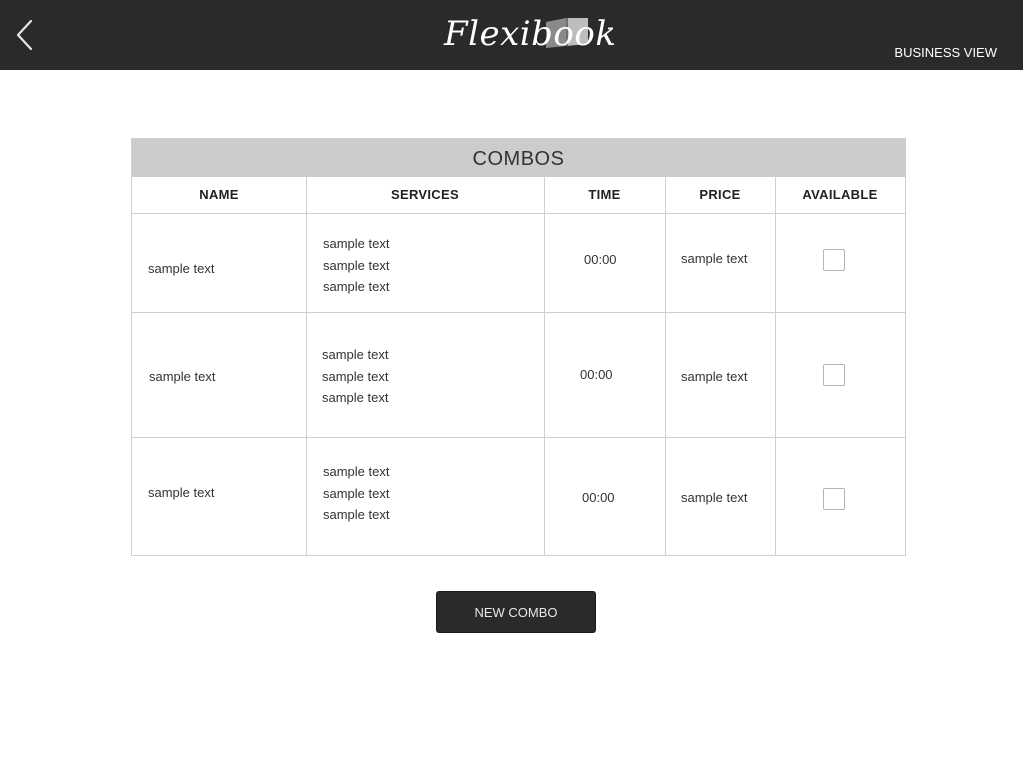 The image size is (1023, 767). What do you see at coordinates (518, 158) in the screenshot?
I see `table-title: COMBOS` at bounding box center [518, 158].